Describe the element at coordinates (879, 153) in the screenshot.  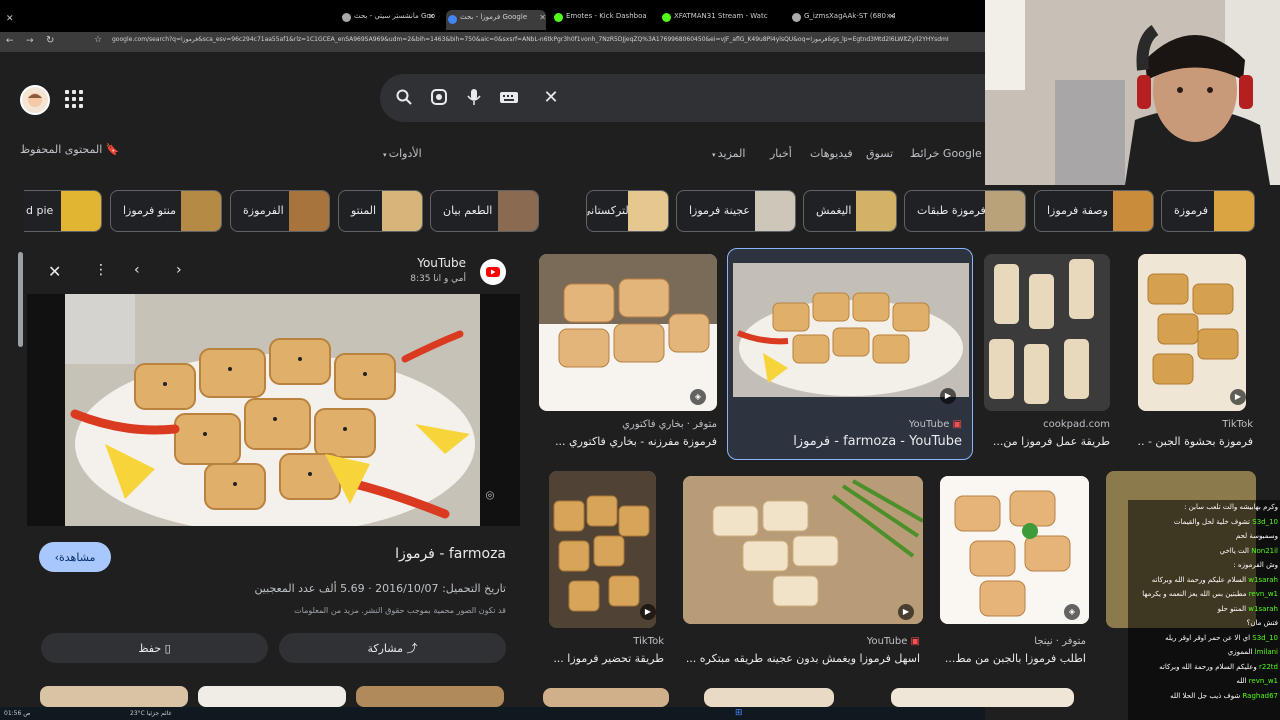
I see `tab-shopping: تسوق` at that location.